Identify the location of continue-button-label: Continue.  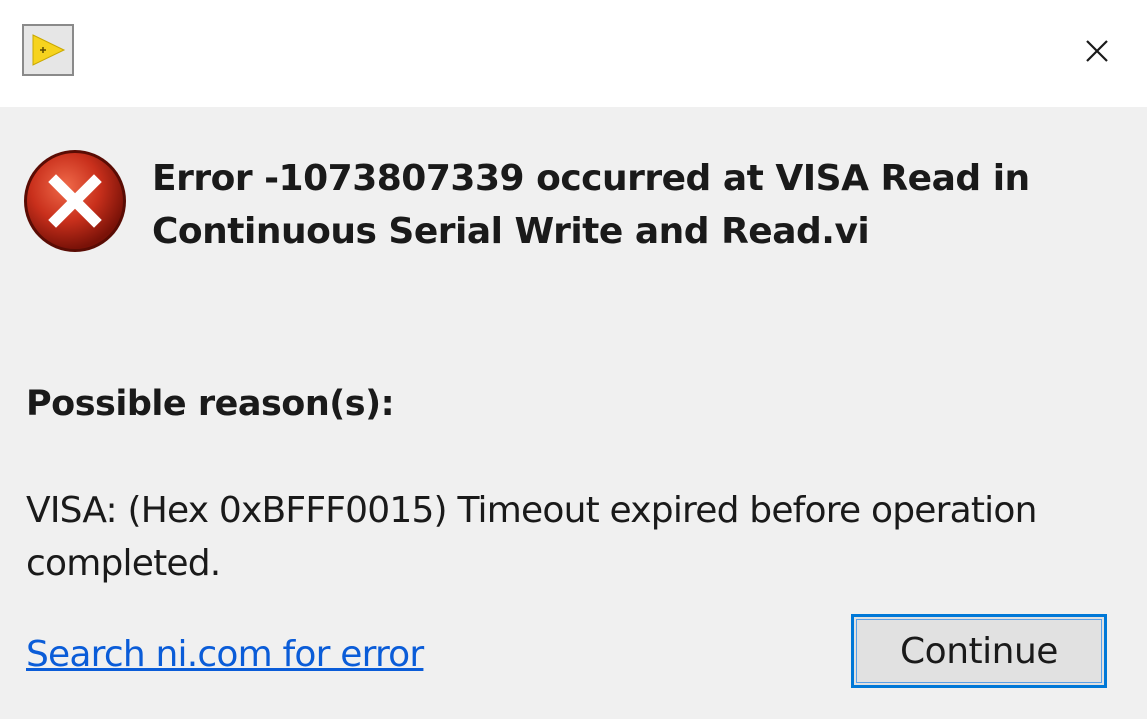
(979, 651).